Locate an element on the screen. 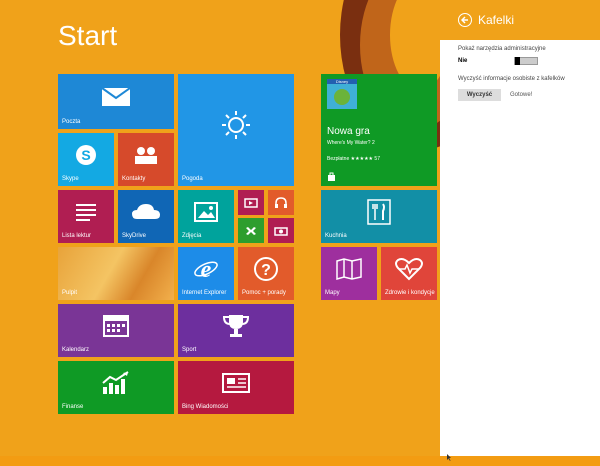  svg-text: S is located at coordinates (85, 155).